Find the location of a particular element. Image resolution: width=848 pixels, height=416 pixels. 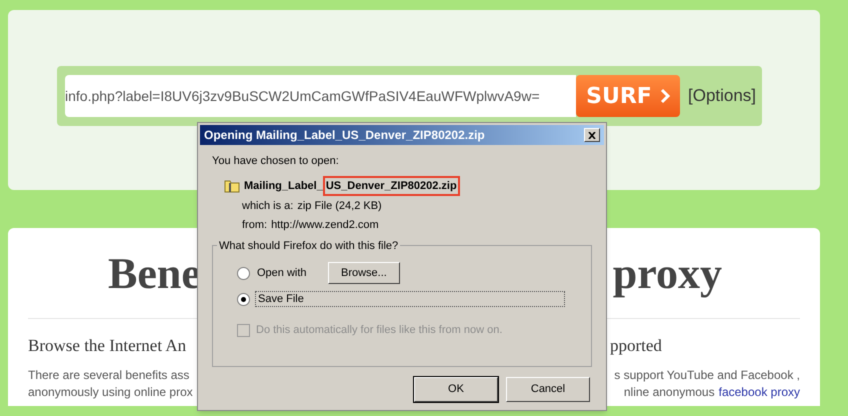

cancel-button: Cancel is located at coordinates (548, 389).